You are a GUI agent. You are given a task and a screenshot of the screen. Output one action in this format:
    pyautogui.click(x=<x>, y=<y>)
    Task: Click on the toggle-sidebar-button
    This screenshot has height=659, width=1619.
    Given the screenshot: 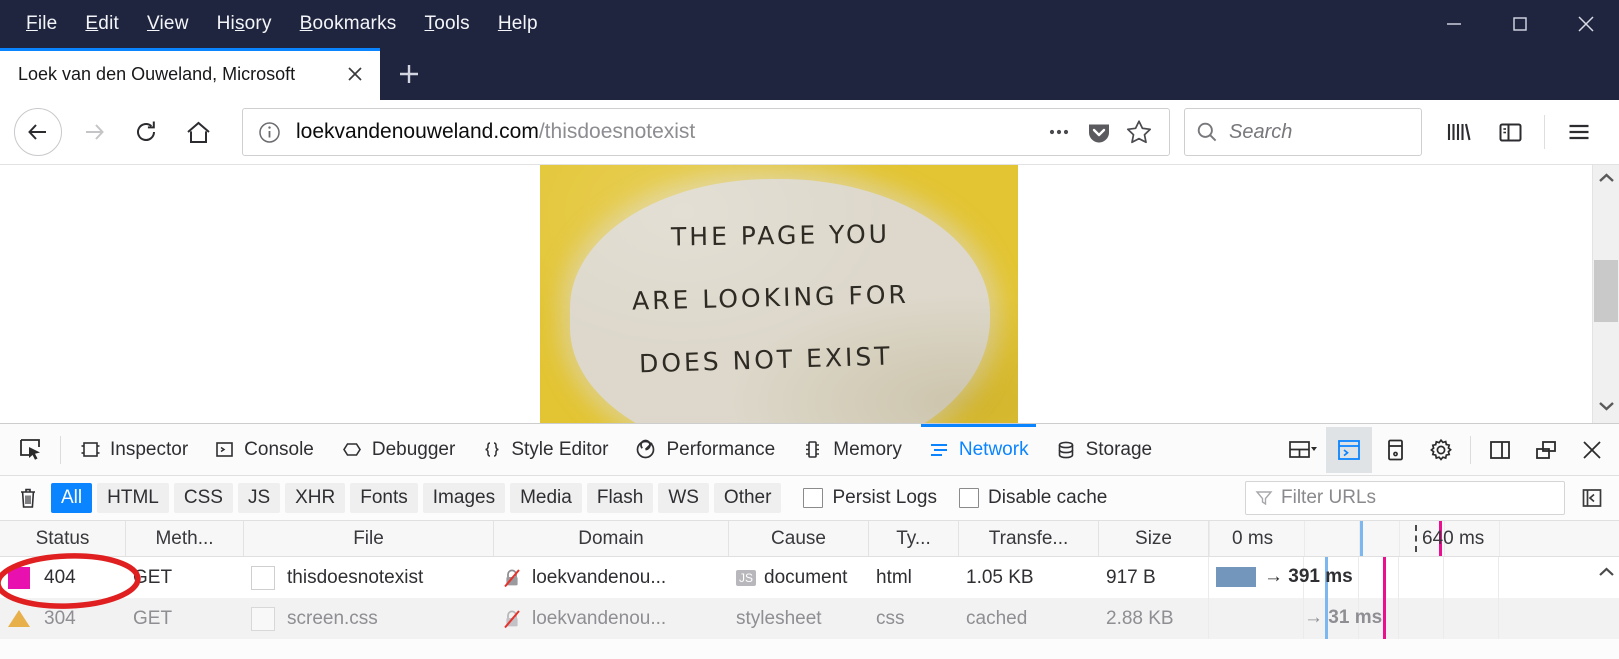 What is the action you would take?
    pyautogui.click(x=1592, y=498)
    